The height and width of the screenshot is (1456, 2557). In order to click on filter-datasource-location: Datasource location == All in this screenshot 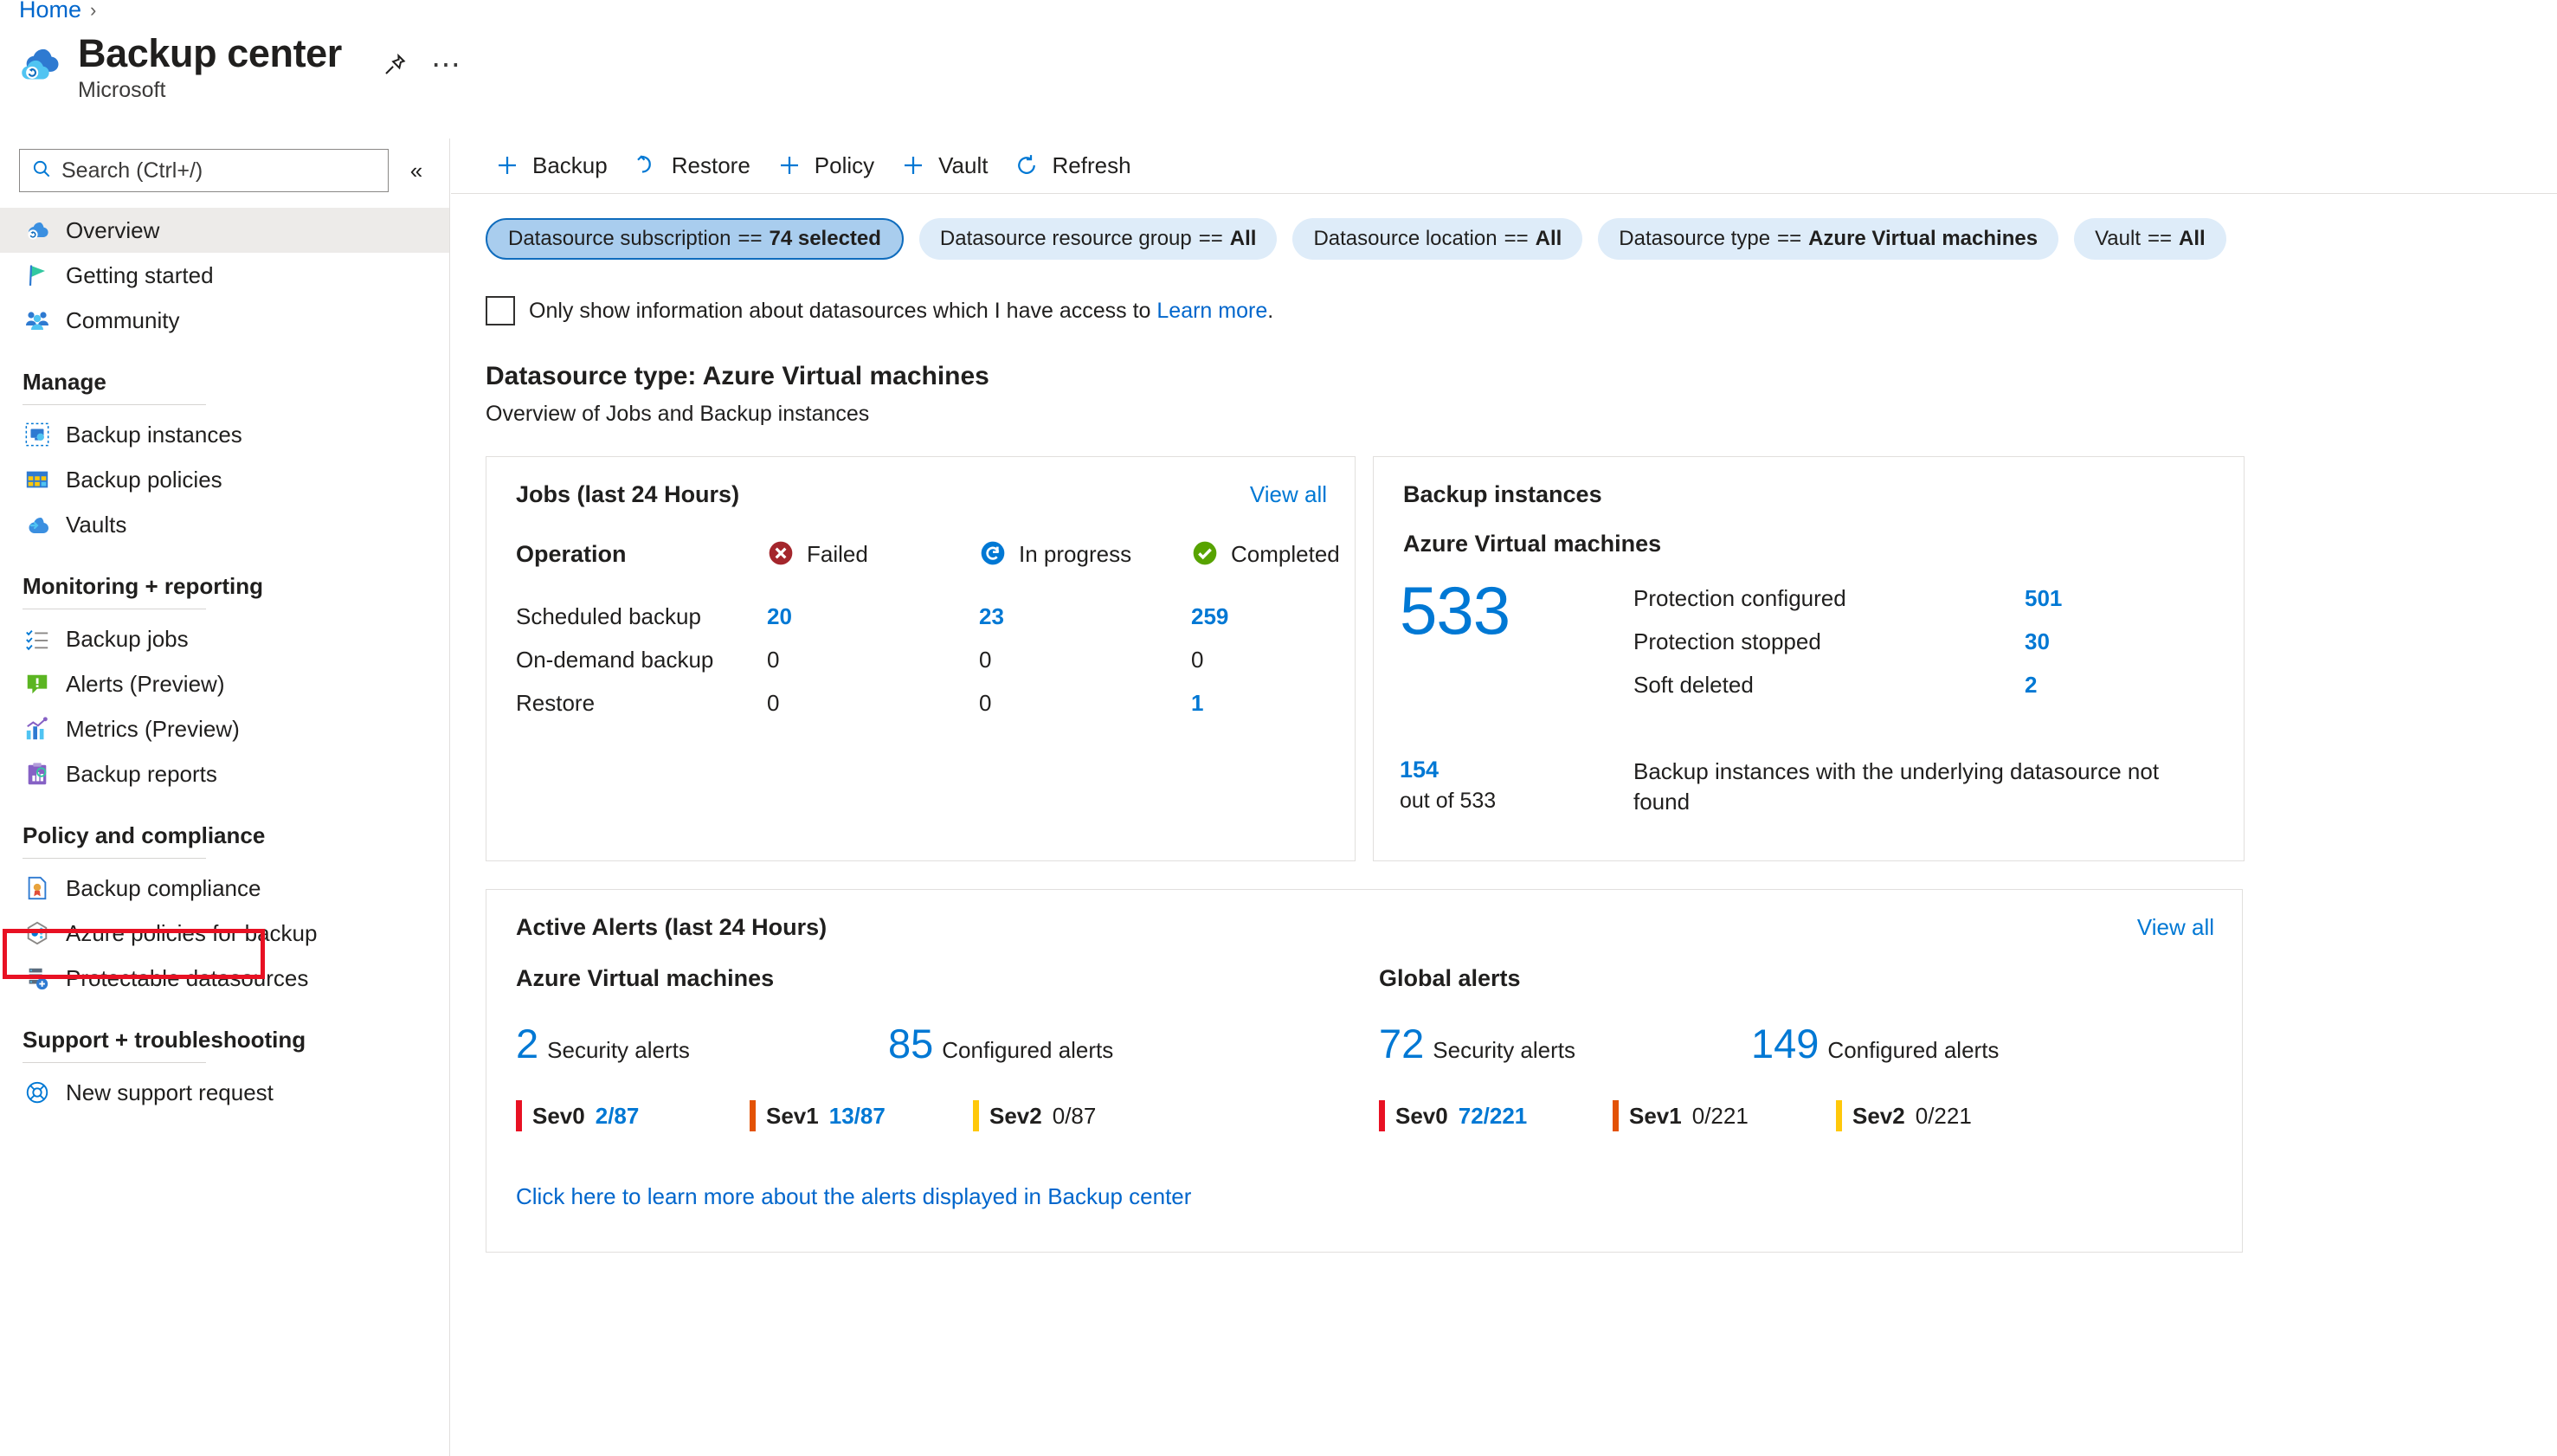, I will do `click(1438, 239)`.